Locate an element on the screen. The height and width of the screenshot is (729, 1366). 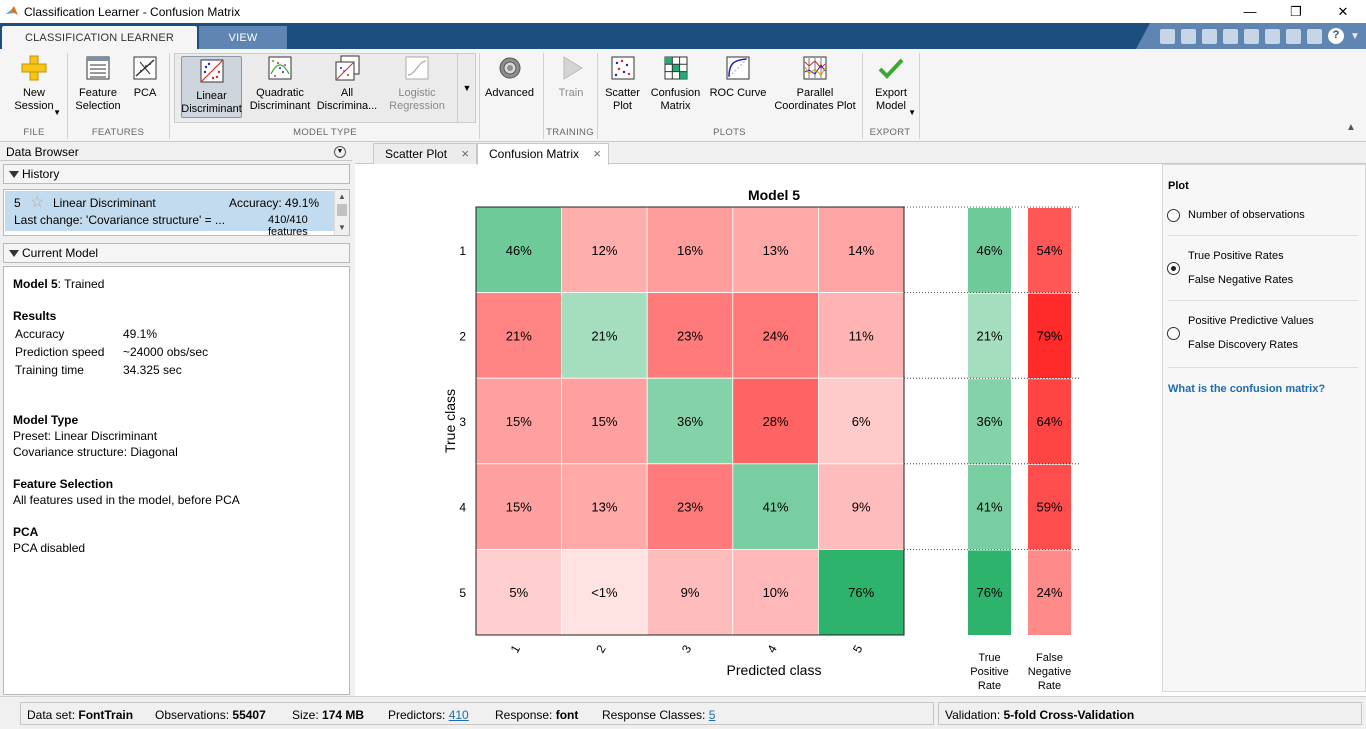
result-value-training-time: 34.325 sec is located at coordinates (152, 370).